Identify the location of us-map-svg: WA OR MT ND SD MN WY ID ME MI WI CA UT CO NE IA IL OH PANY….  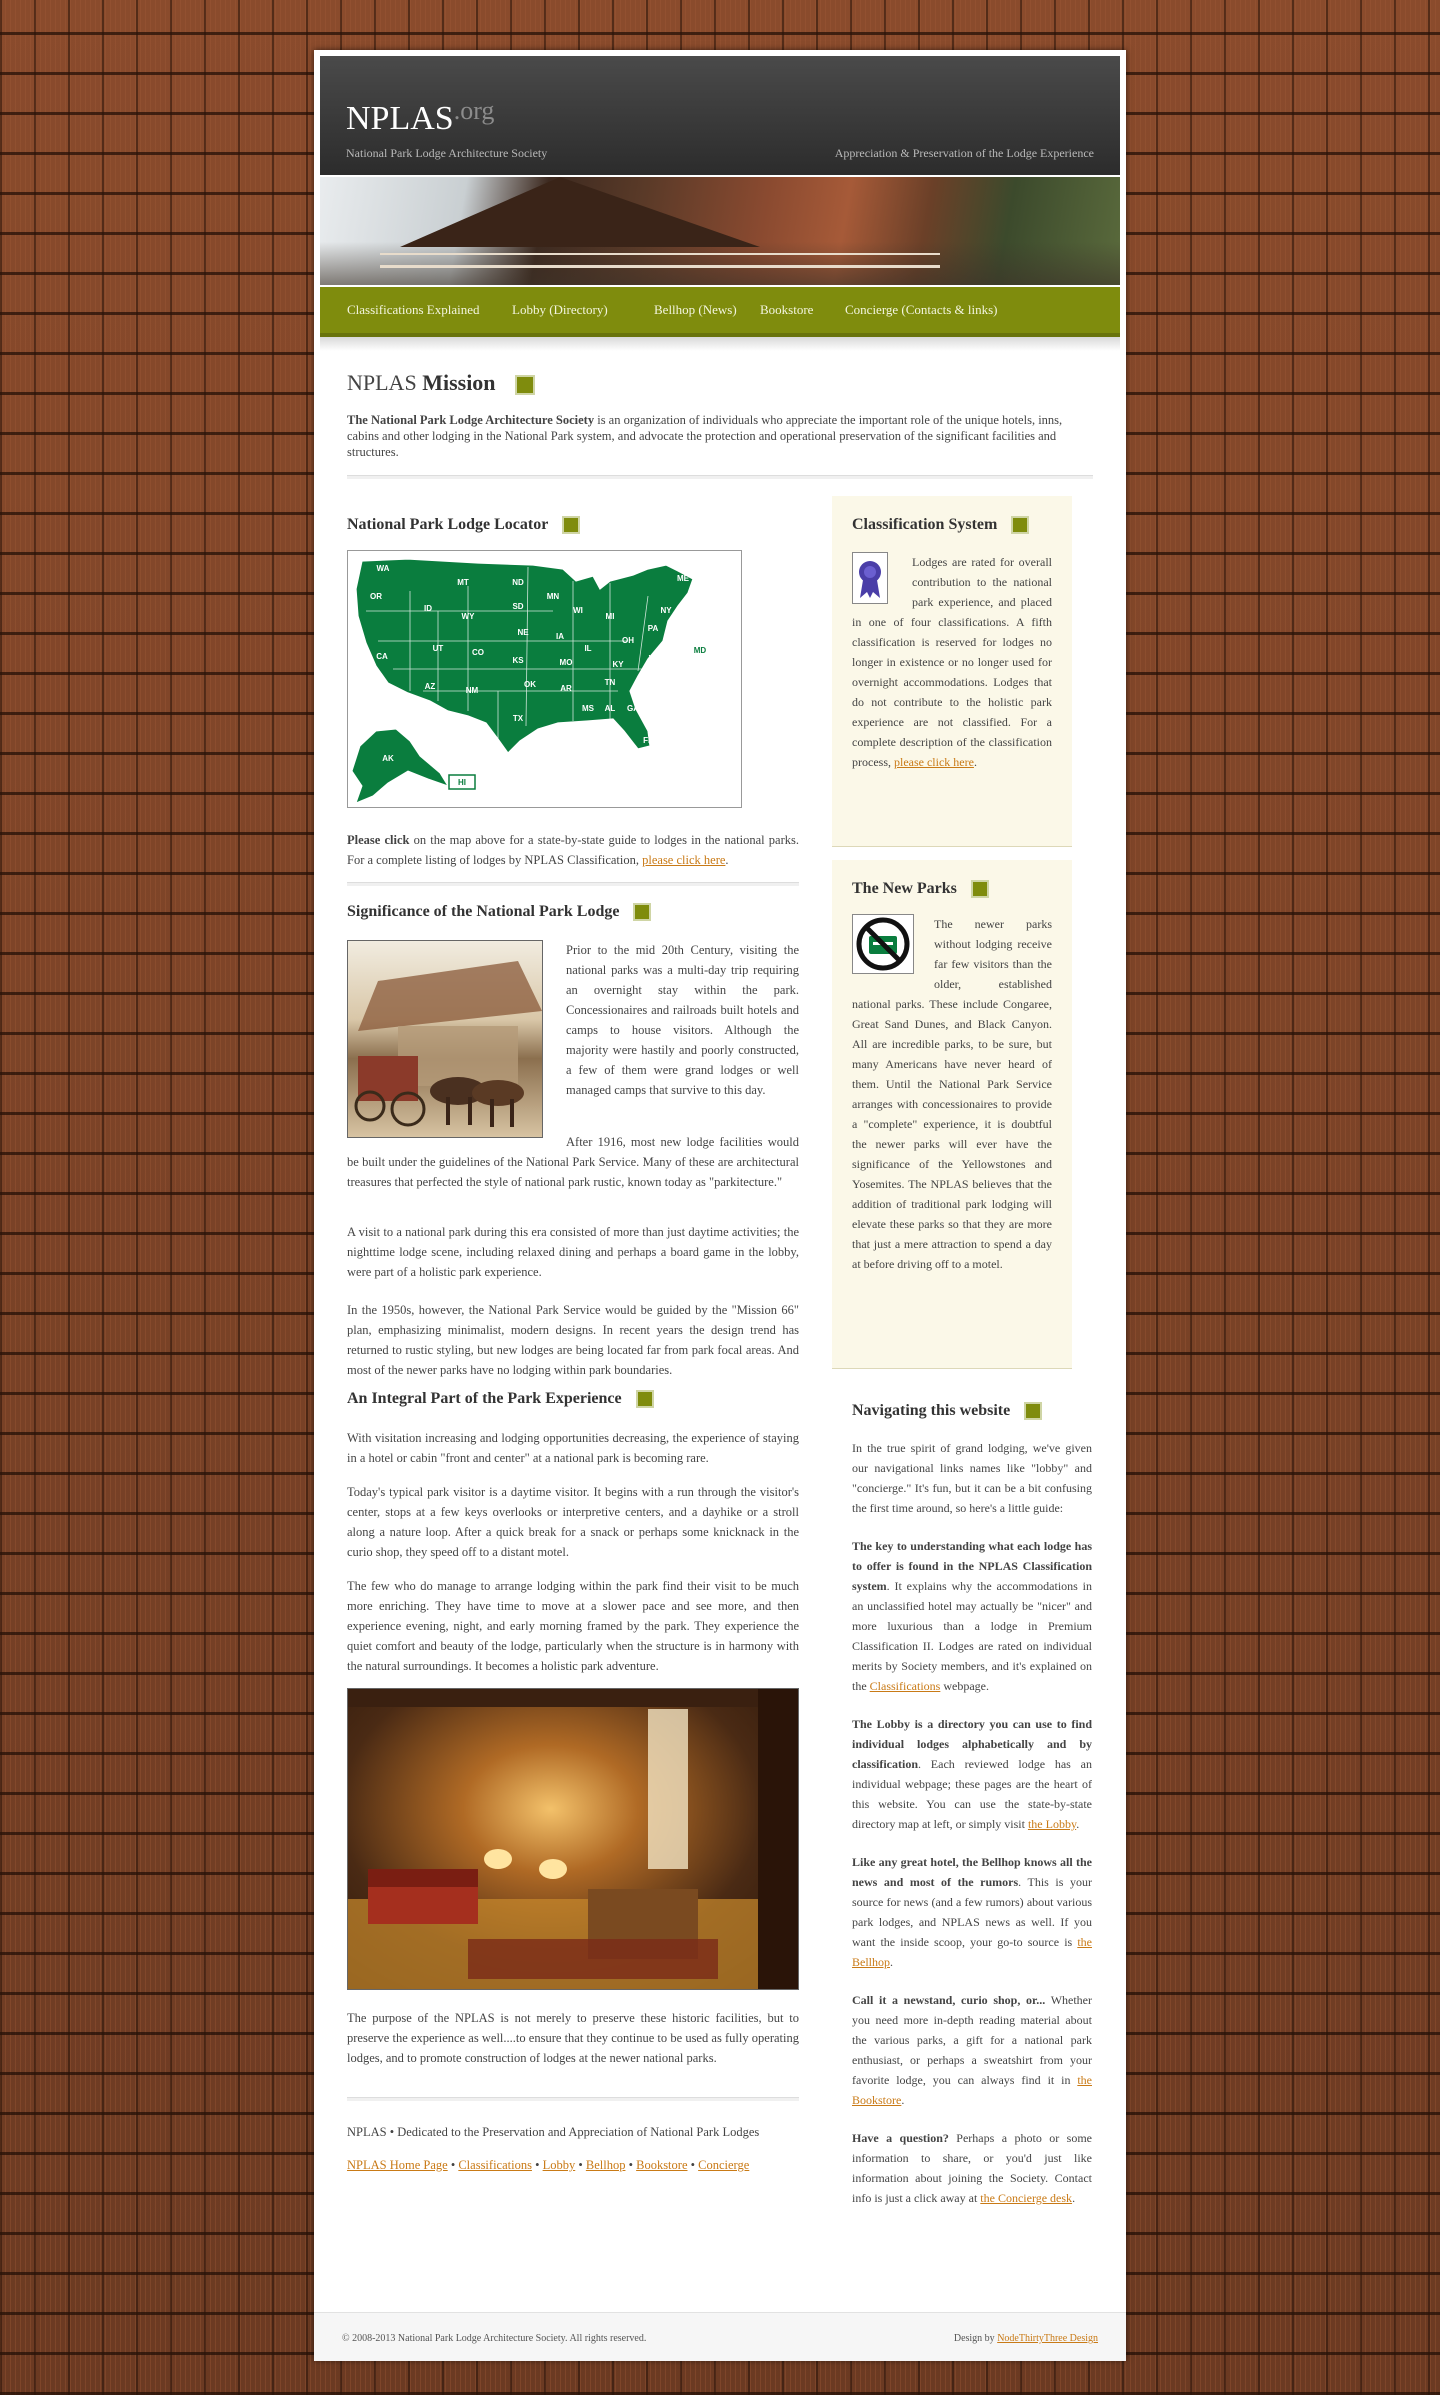
(544, 679).